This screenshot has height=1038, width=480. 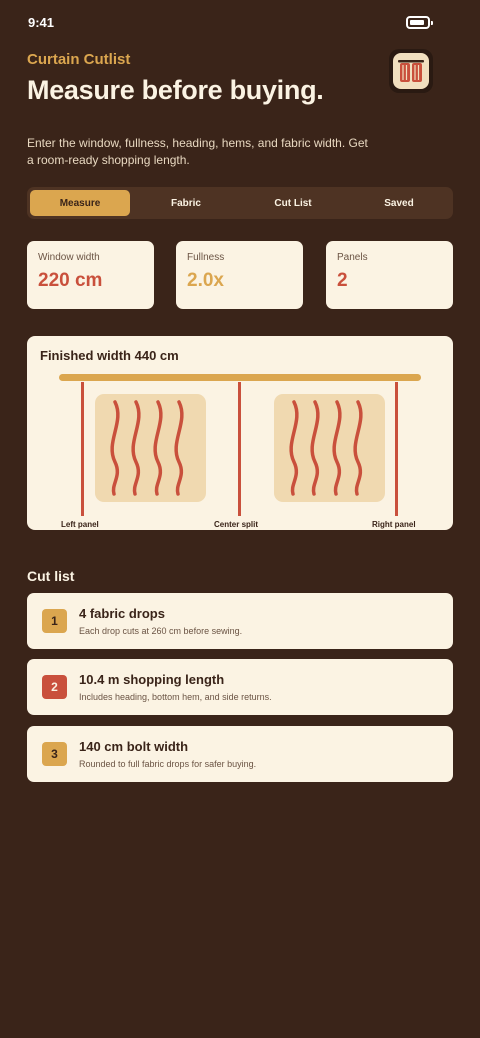 What do you see at coordinates (240, 22) in the screenshot?
I see `status-bar: 9:41` at bounding box center [240, 22].